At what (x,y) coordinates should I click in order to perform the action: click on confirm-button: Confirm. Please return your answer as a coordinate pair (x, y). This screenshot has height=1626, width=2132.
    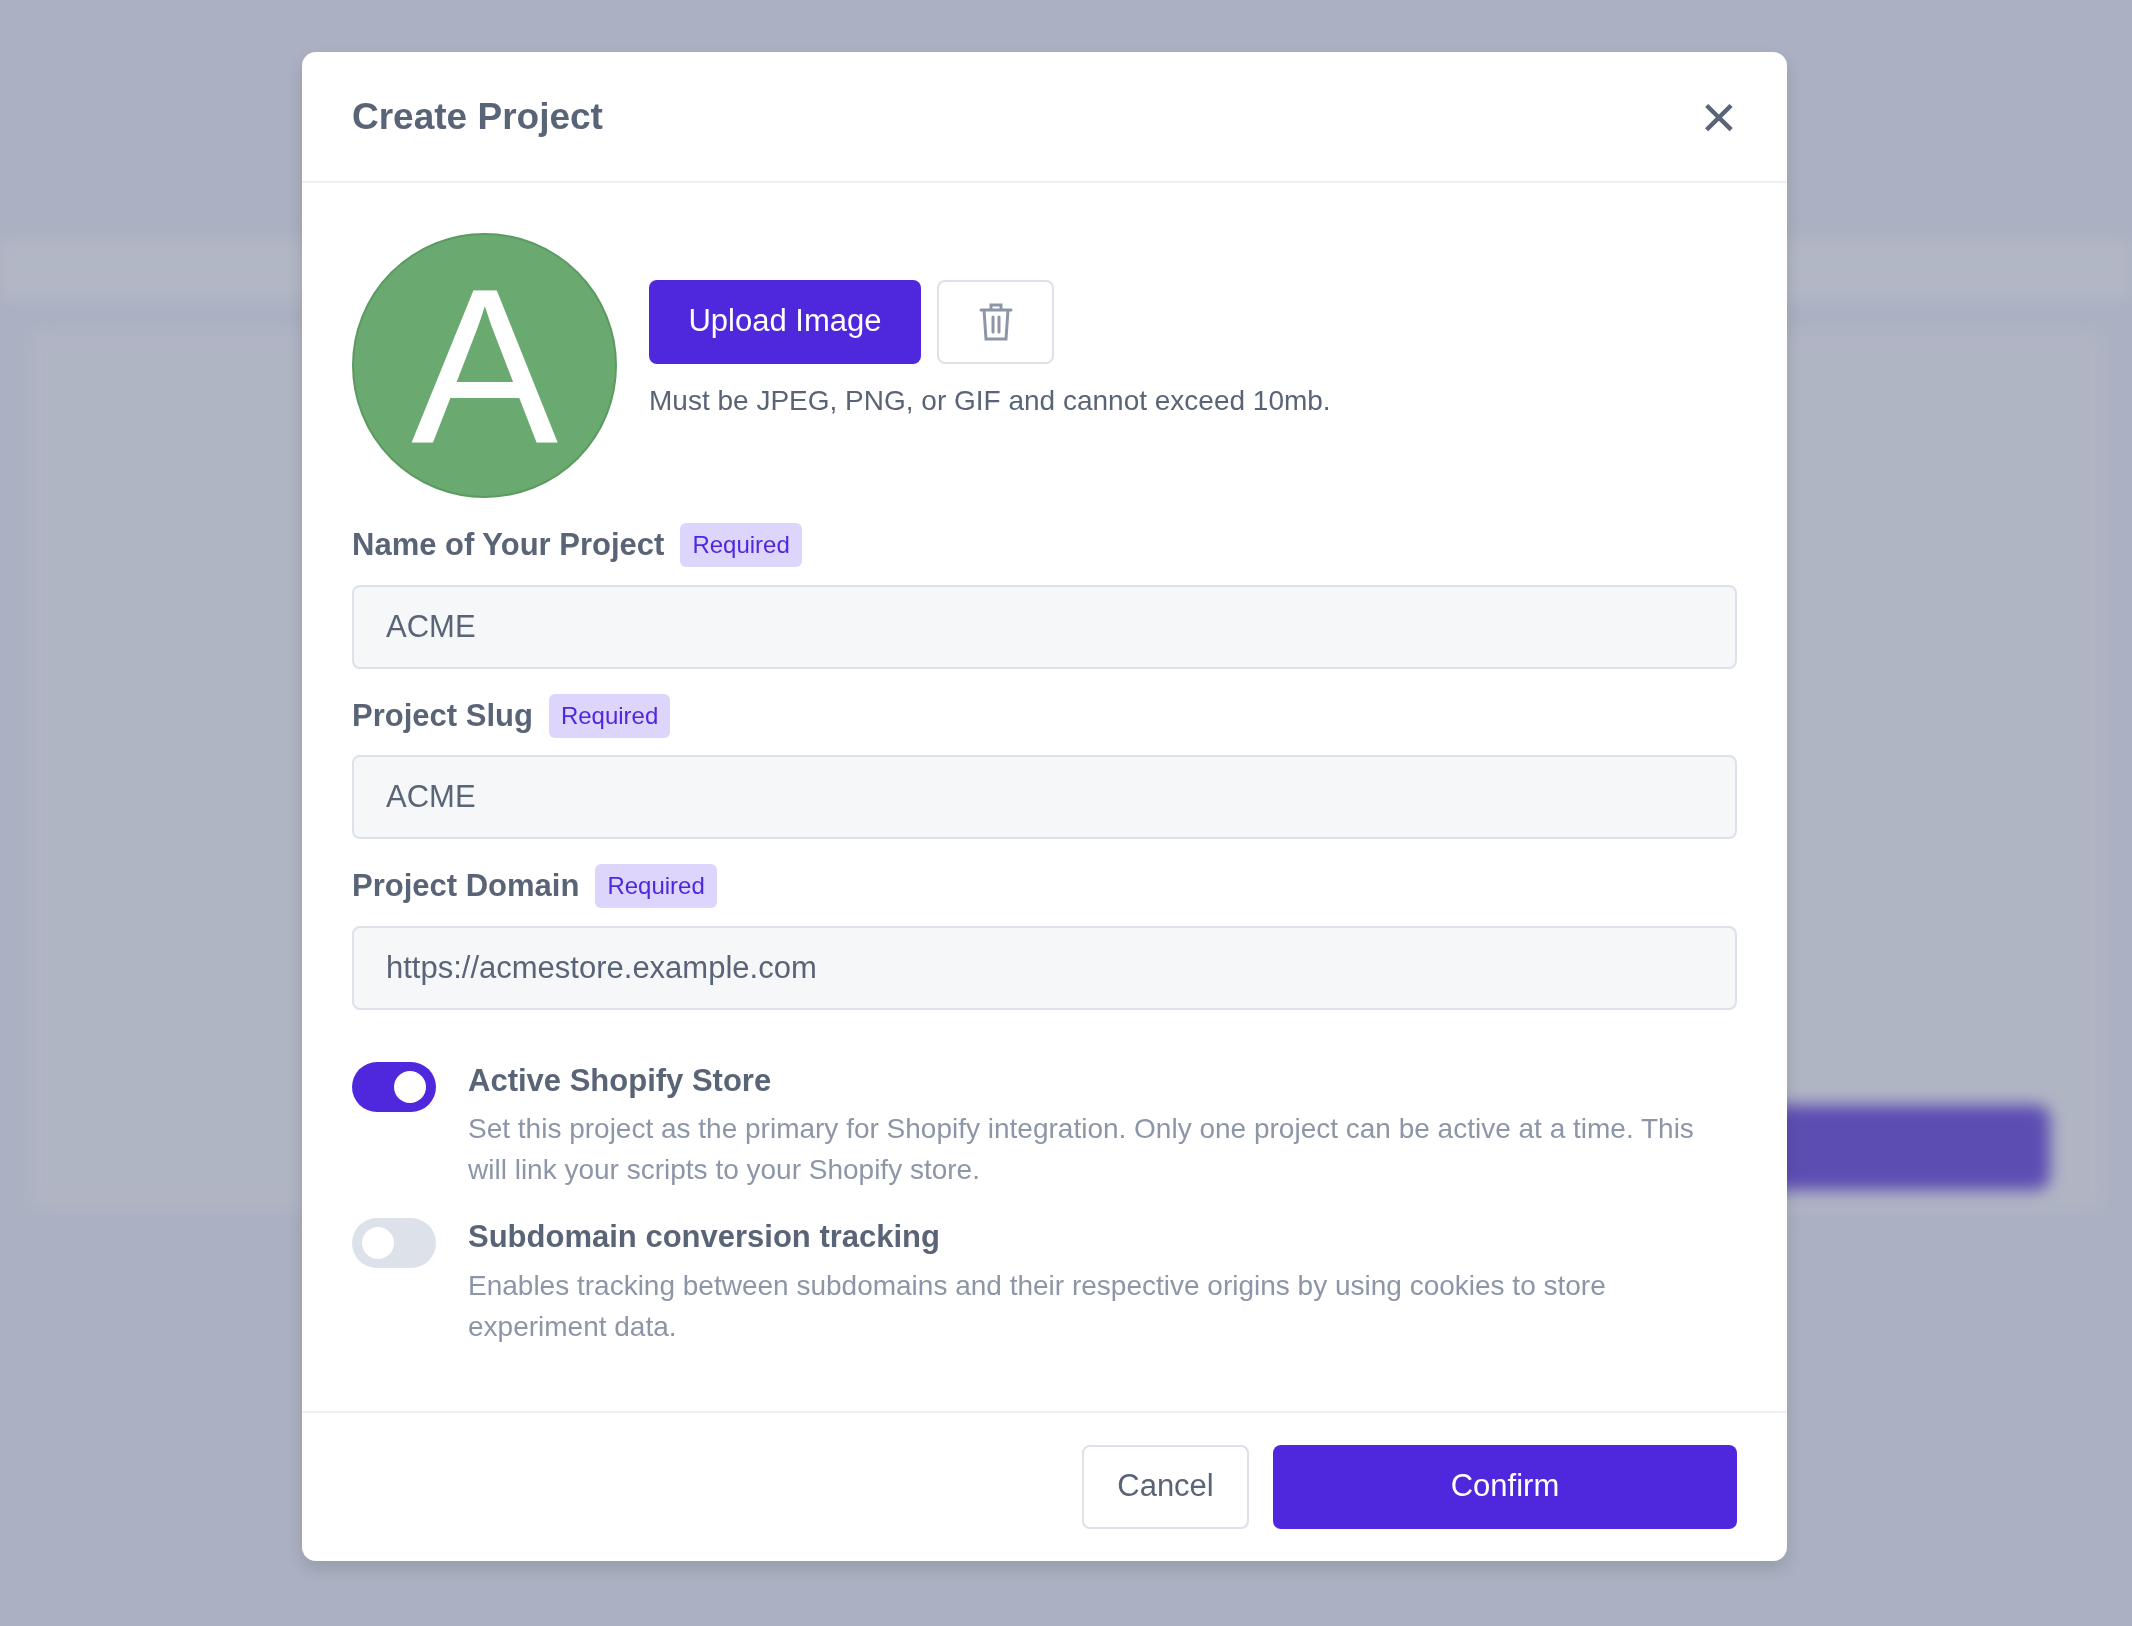
    Looking at the image, I should click on (1505, 1486).